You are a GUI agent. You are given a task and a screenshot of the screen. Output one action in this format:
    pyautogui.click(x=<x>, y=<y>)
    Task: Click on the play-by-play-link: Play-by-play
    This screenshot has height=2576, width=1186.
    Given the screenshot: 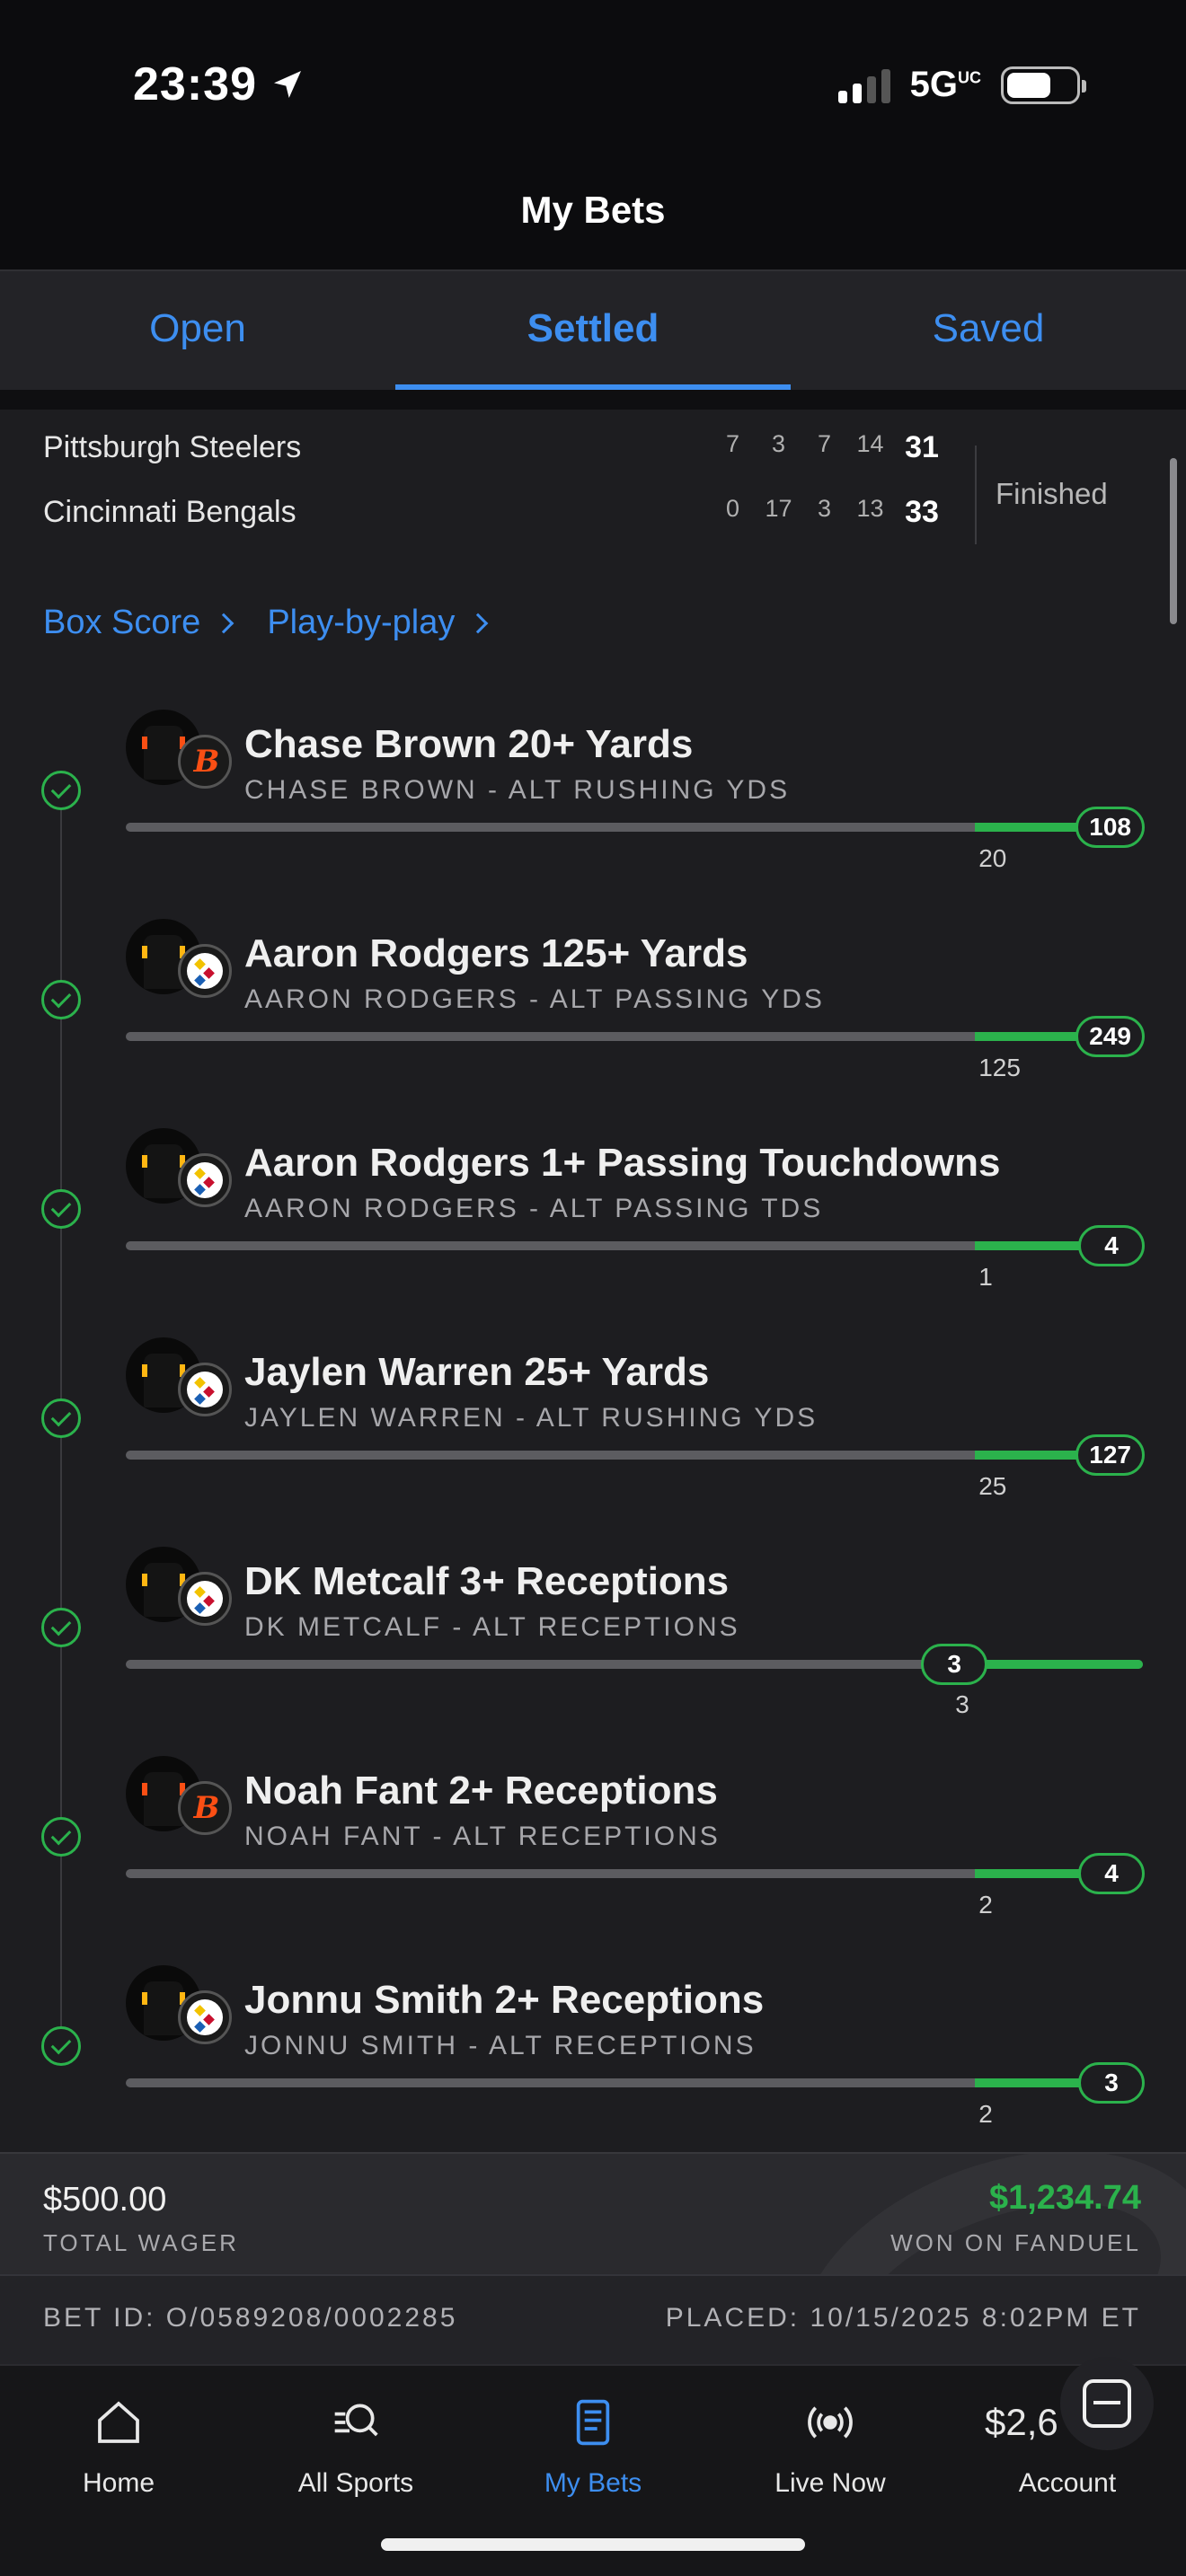 What is the action you would take?
    pyautogui.click(x=378, y=623)
    